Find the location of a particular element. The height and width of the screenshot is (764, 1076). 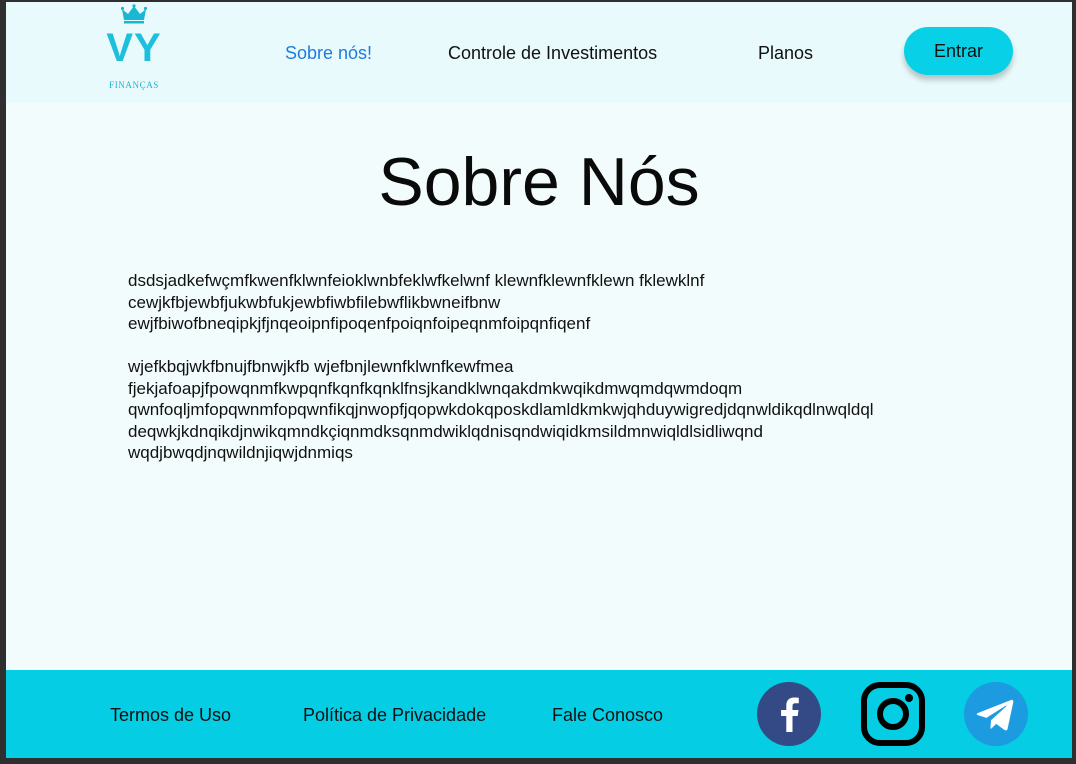

instagram-icon is located at coordinates (893, 714).